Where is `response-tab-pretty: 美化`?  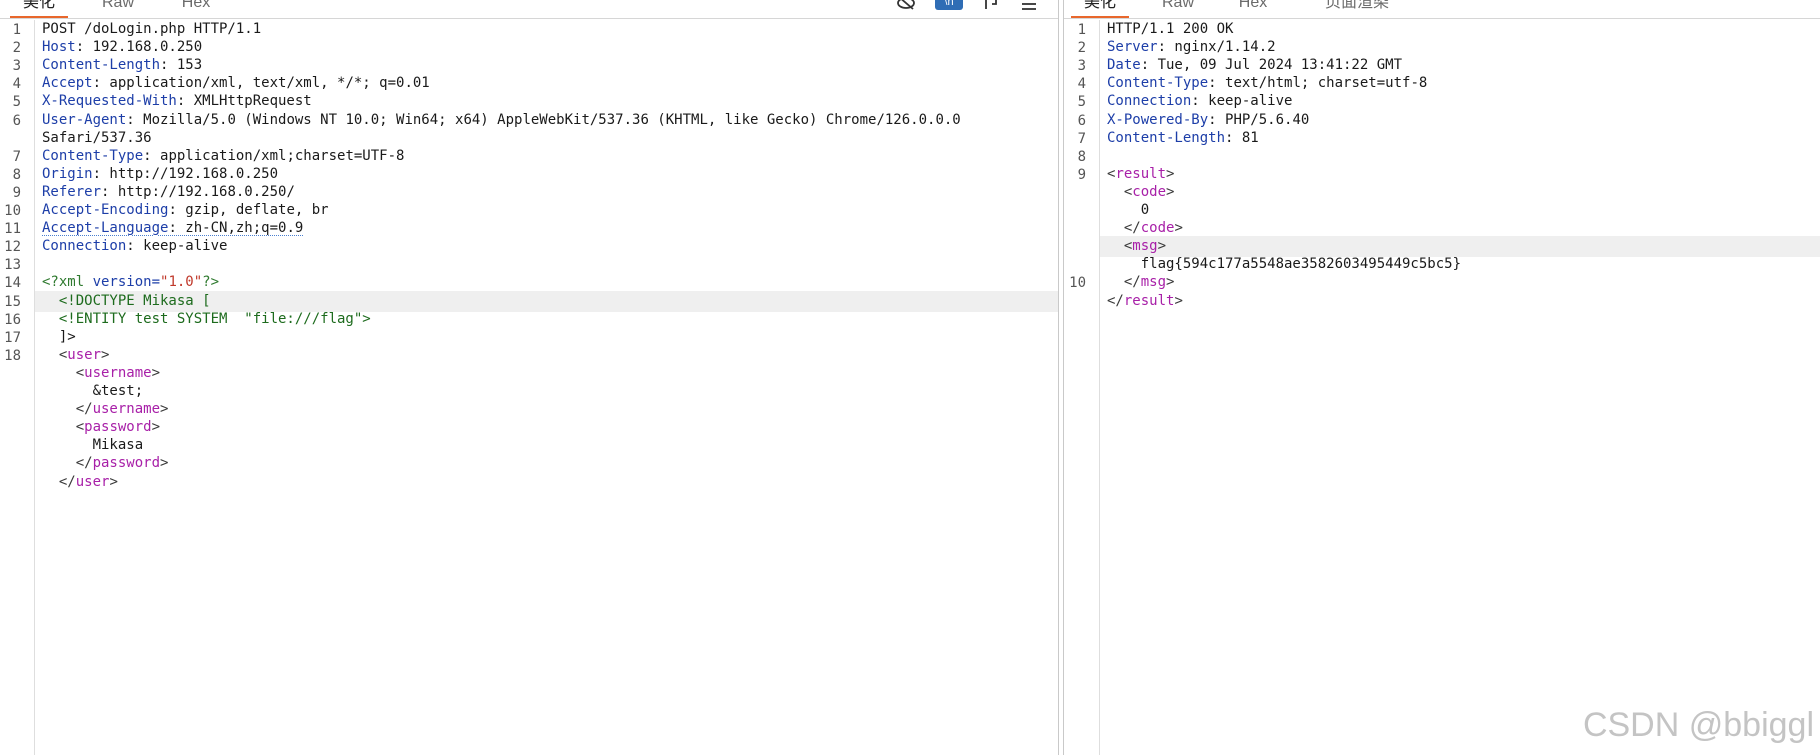 response-tab-pretty: 美化 is located at coordinates (1100, 9).